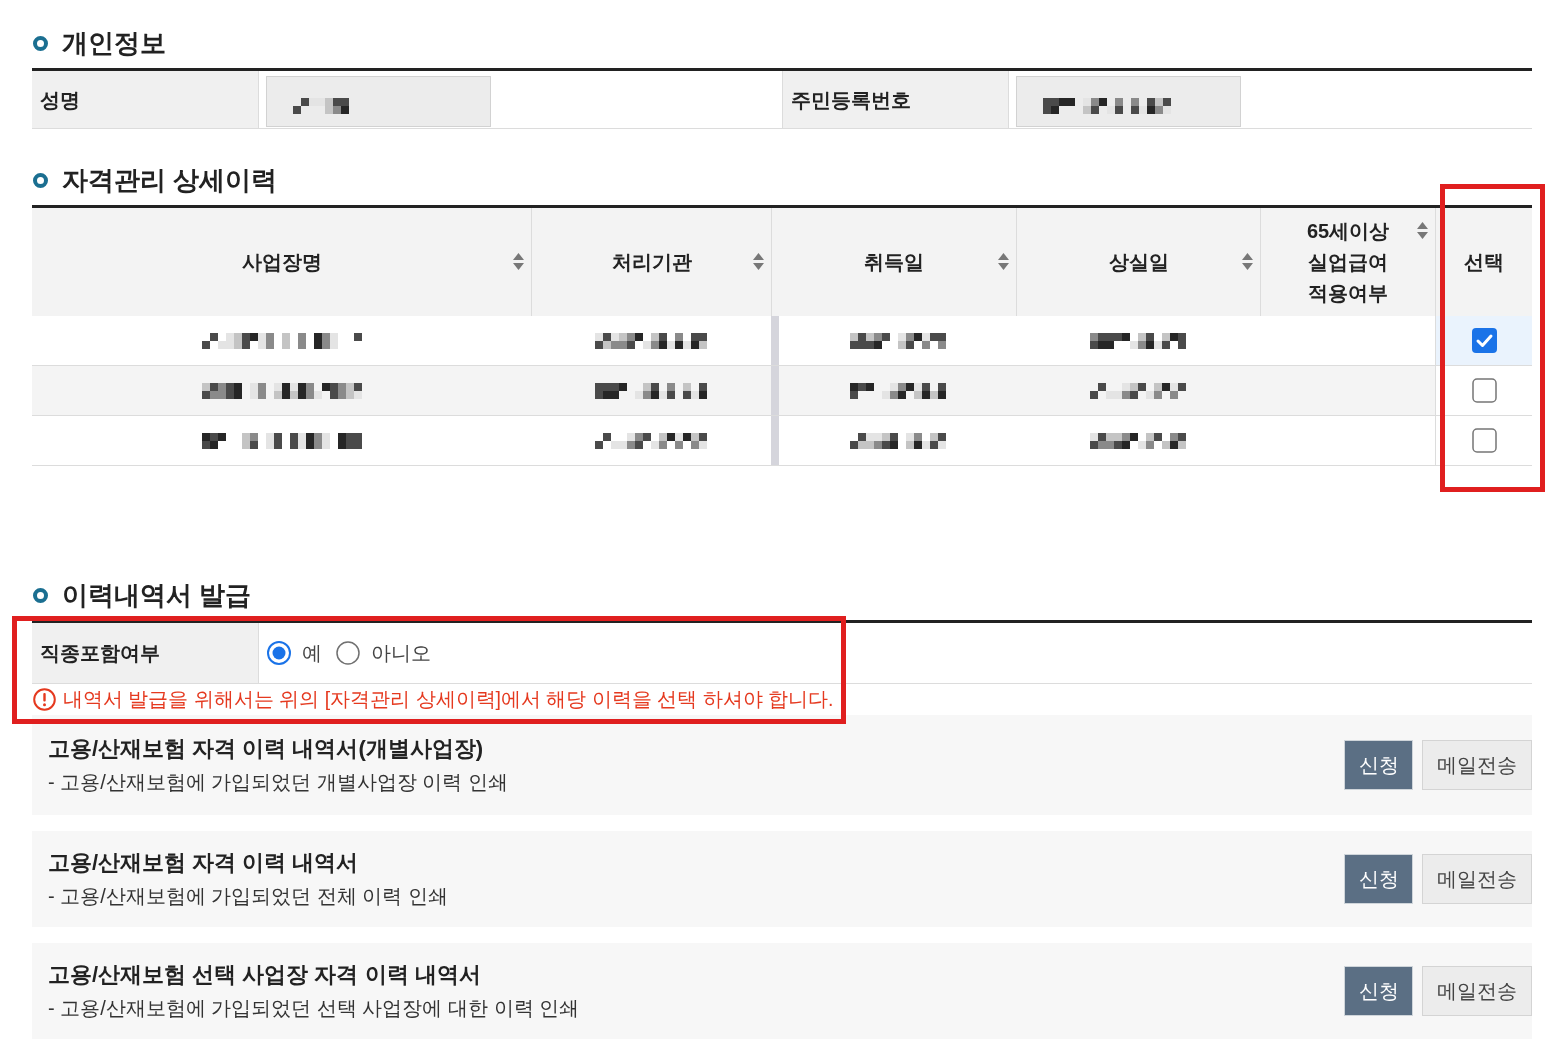 This screenshot has height=1044, width=1567. I want to click on section-title: 이력내역서 발급, so click(157, 595).